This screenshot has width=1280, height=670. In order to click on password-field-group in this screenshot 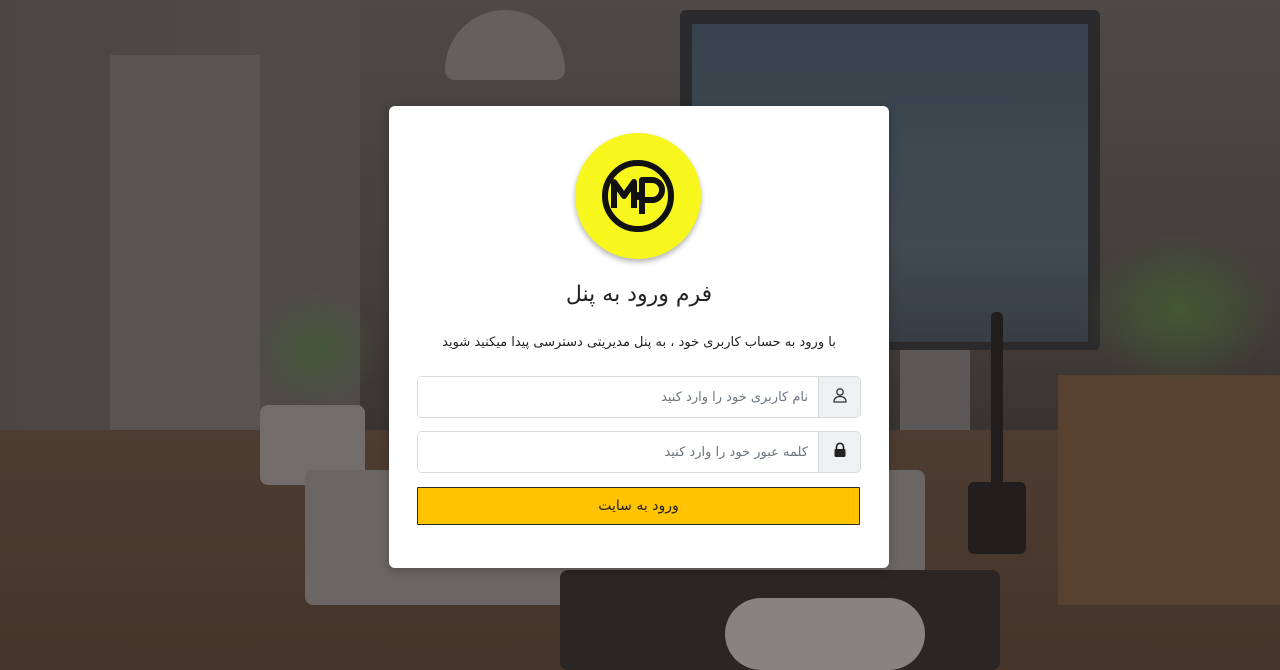, I will do `click(639, 452)`.